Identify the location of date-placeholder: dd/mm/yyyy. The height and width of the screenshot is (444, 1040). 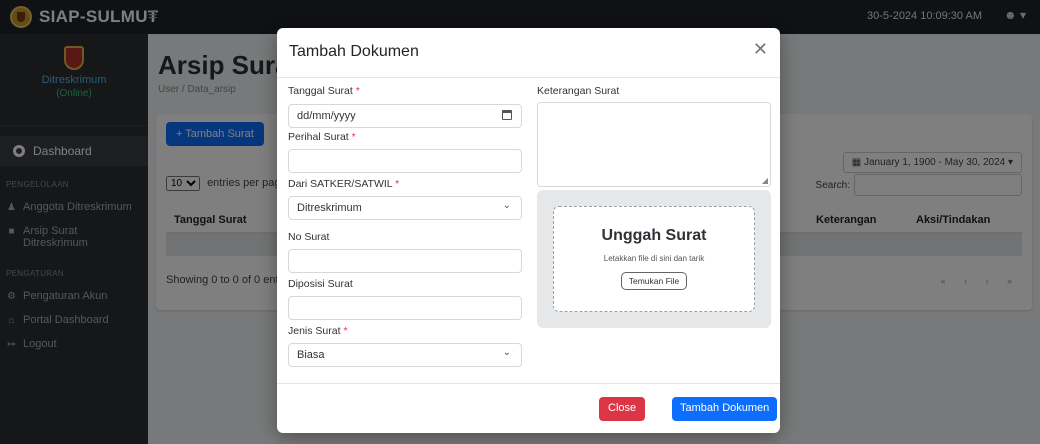
(326, 116).